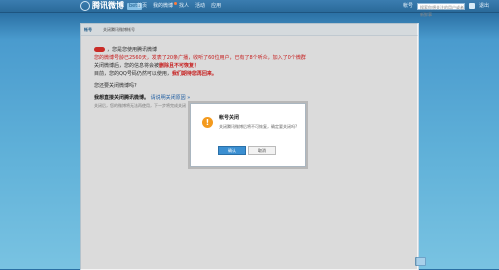  Describe the element at coordinates (207, 122) in the screenshot. I see `warning-icon: !` at that location.